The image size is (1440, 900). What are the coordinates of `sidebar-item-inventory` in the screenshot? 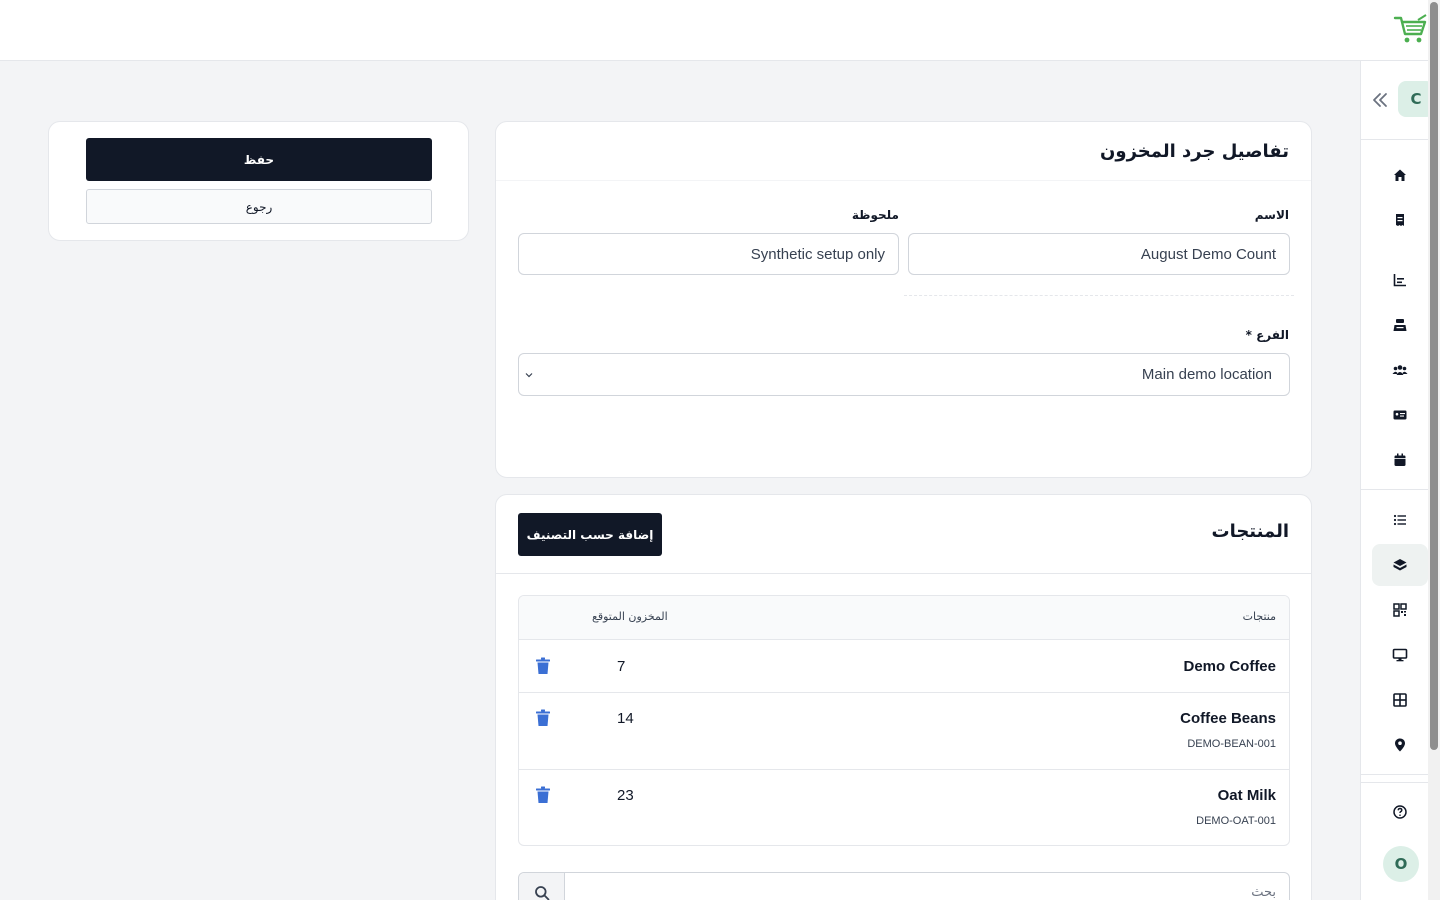 It's located at (1400, 565).